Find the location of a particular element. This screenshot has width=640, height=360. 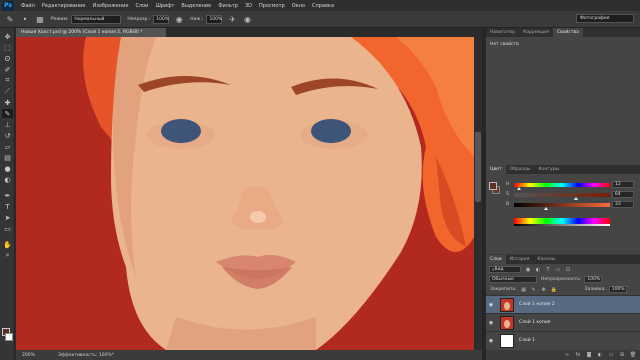

menu-type: Шрифт is located at coordinates (164, 6).